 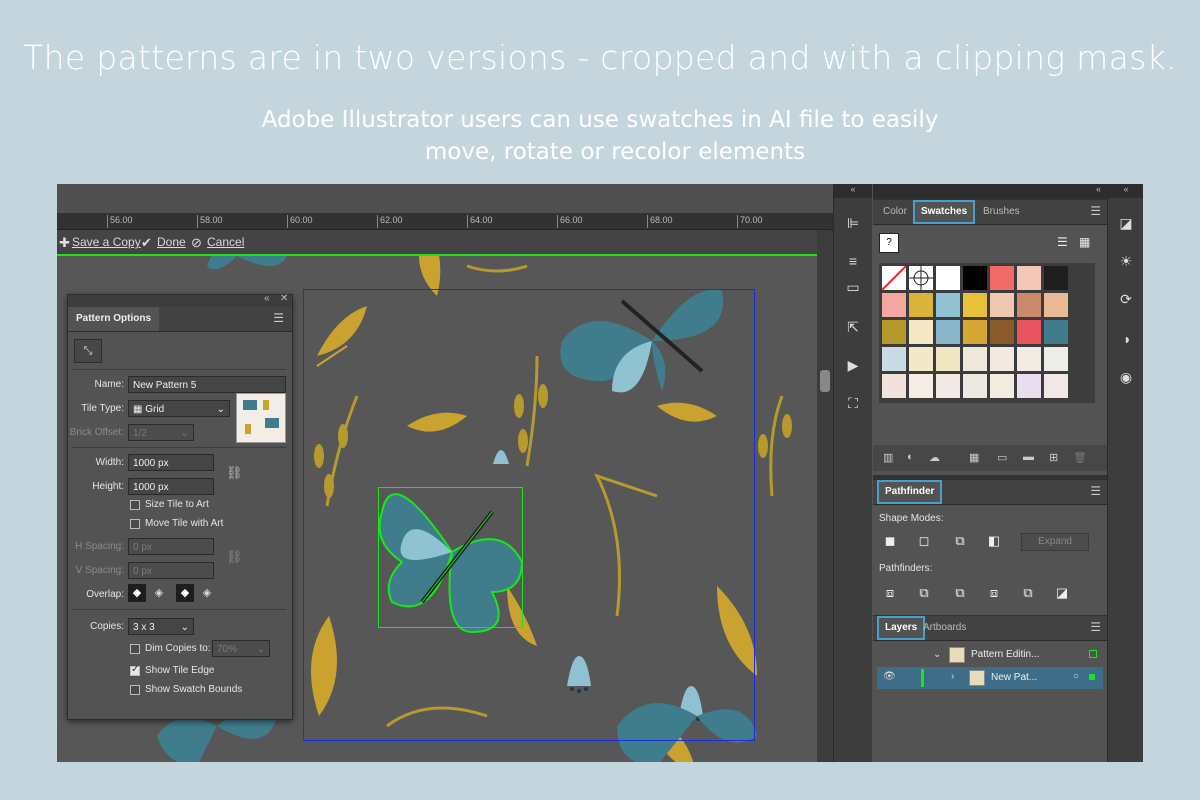 What do you see at coordinates (825, 381) in the screenshot?
I see `scroll-thumb` at bounding box center [825, 381].